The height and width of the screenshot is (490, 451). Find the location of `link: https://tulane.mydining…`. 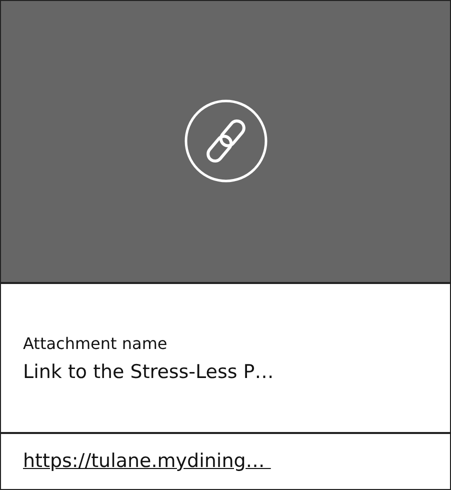

link: https://tulane.mydining… is located at coordinates (147, 461).